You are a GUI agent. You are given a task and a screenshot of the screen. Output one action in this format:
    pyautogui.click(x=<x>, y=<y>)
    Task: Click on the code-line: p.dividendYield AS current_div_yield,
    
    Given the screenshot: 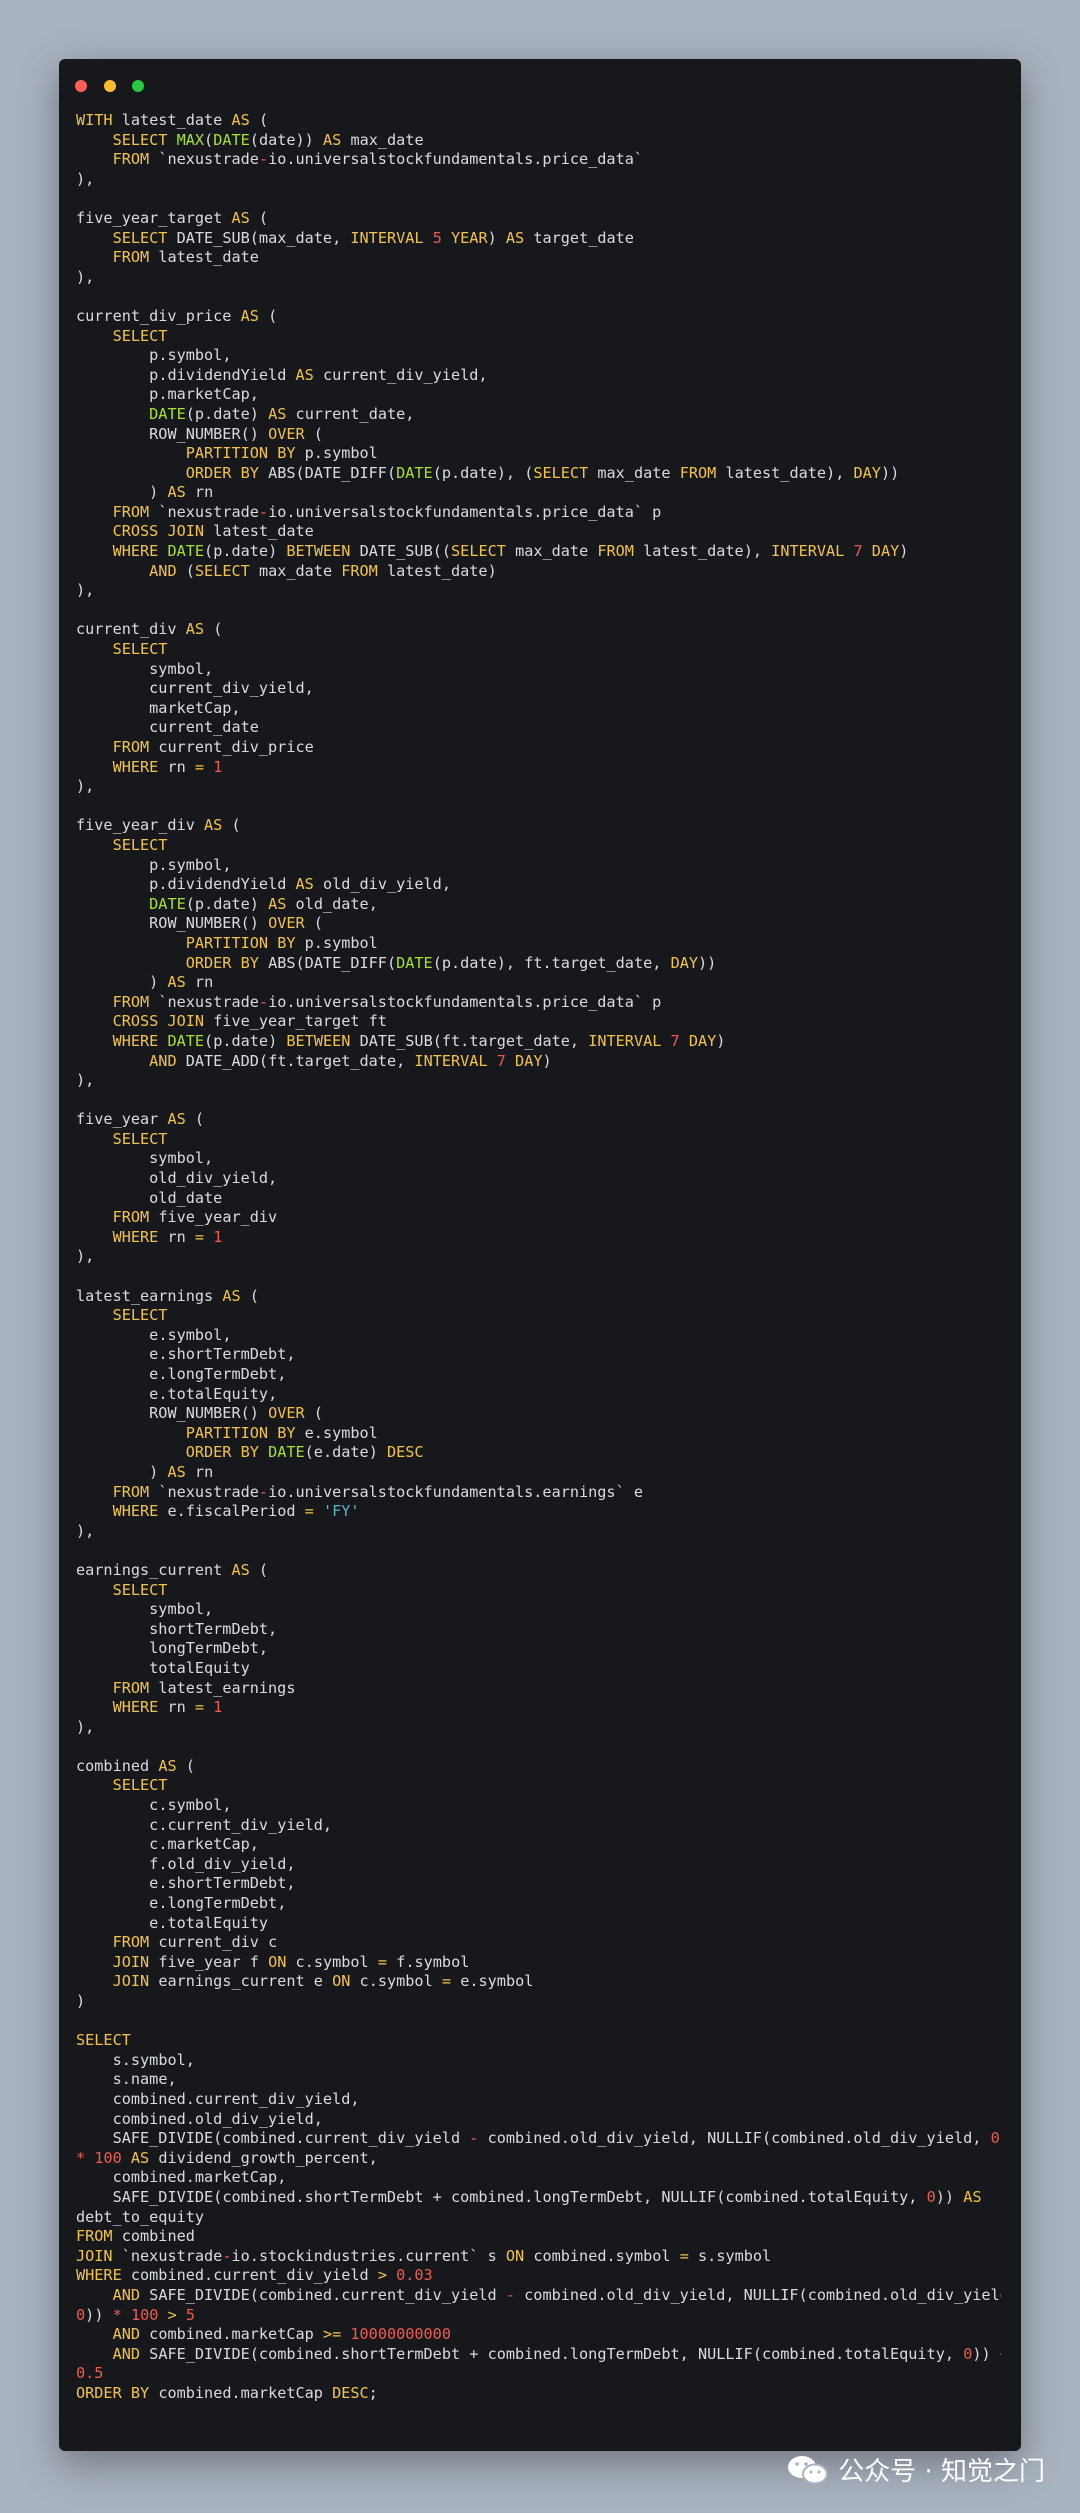 What is the action you would take?
    pyautogui.click(x=318, y=374)
    